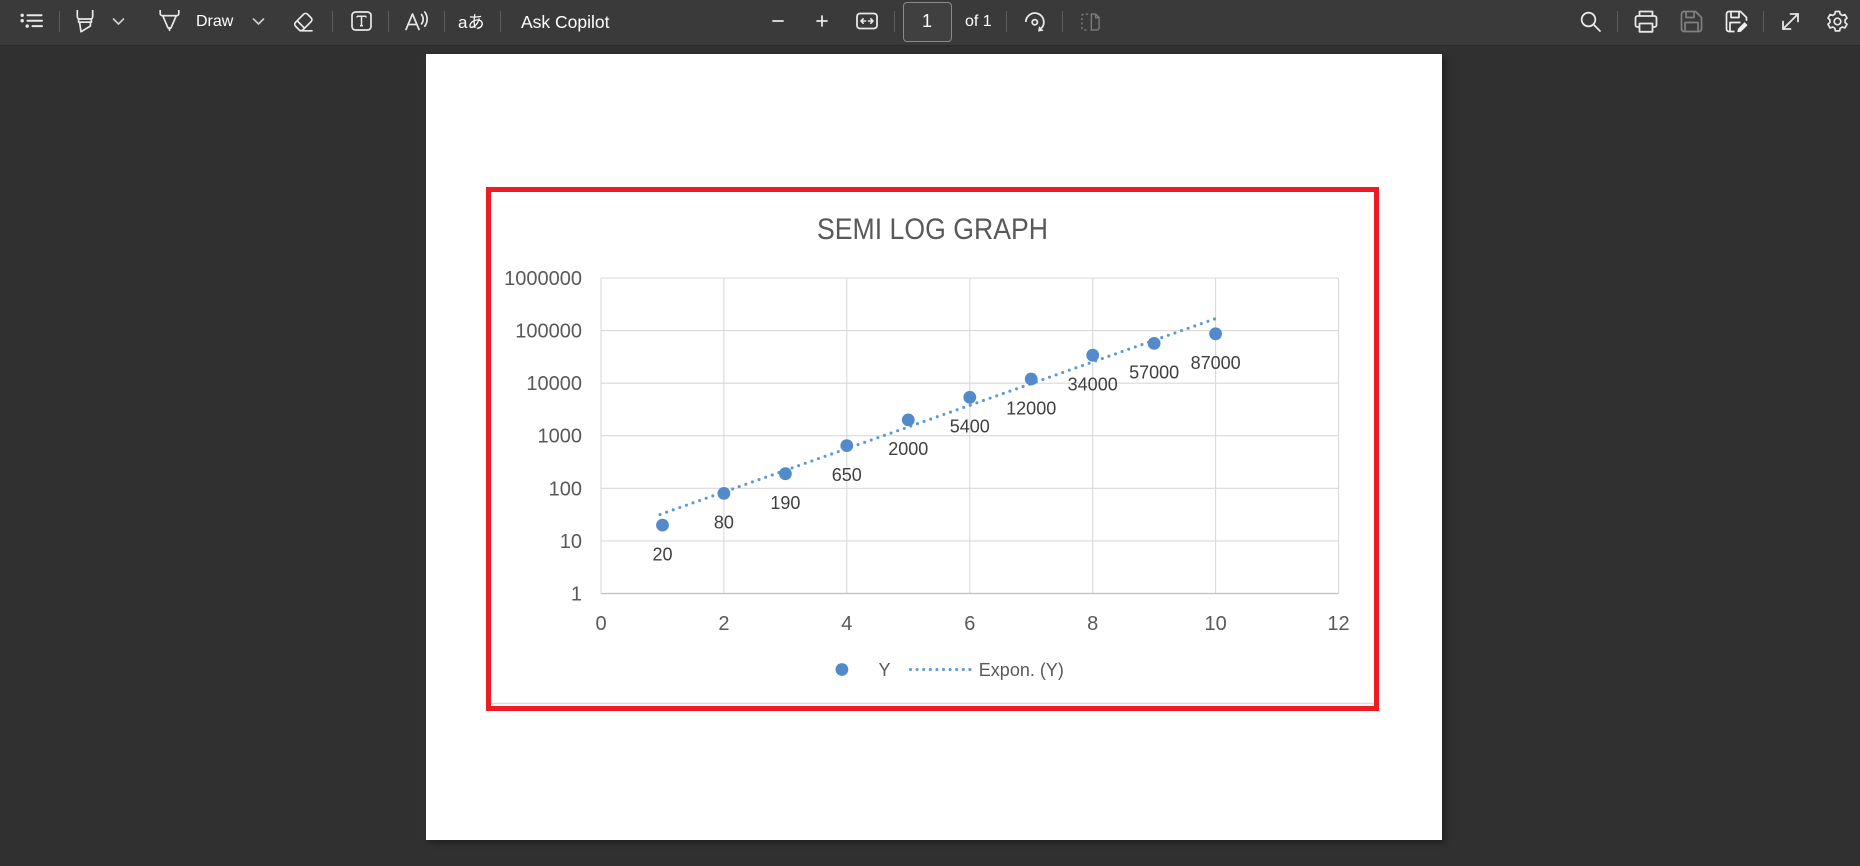 This screenshot has width=1860, height=866. I want to click on svg-text: 20, so click(662, 554).